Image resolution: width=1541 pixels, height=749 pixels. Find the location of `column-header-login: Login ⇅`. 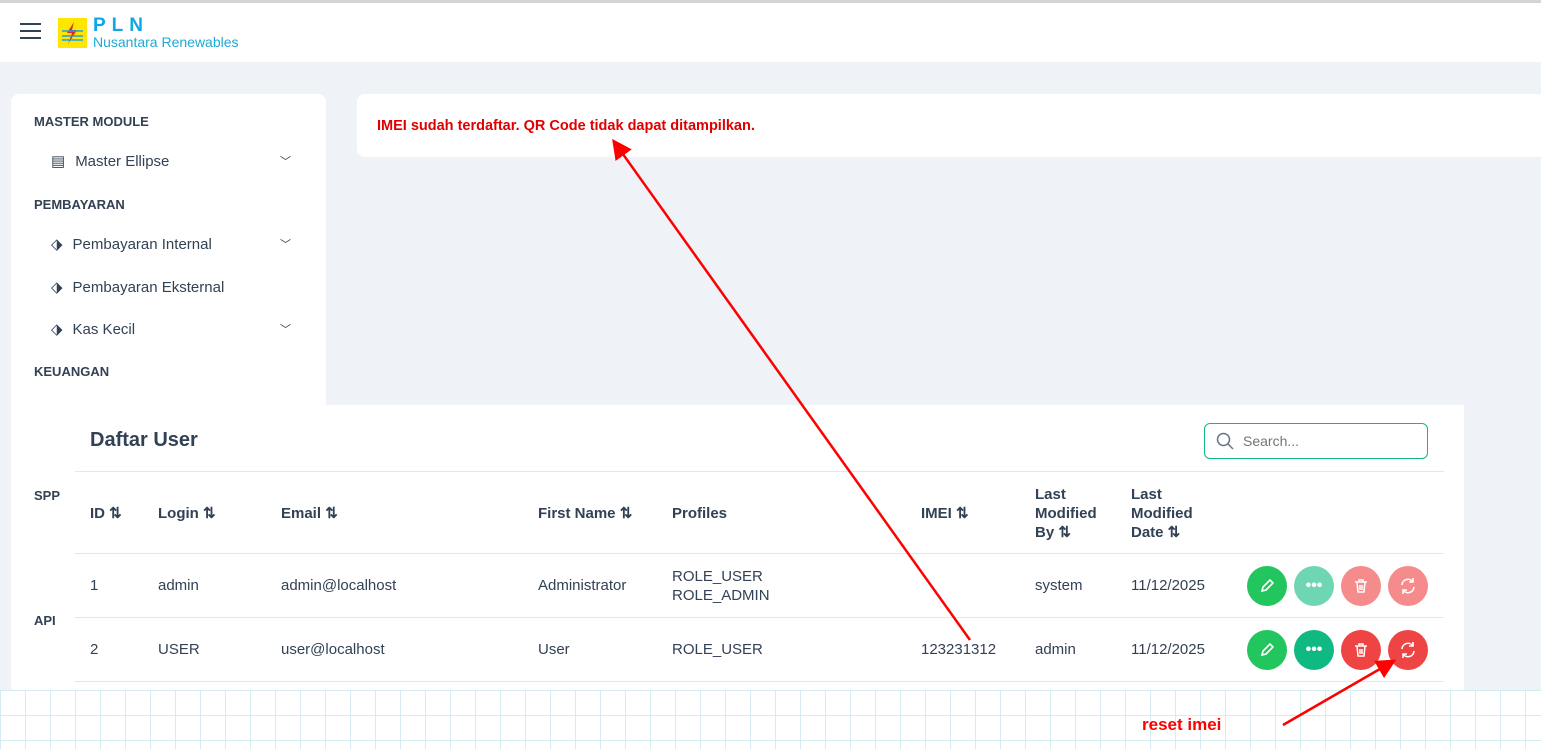

column-header-login: Login ⇅ is located at coordinates (187, 513).